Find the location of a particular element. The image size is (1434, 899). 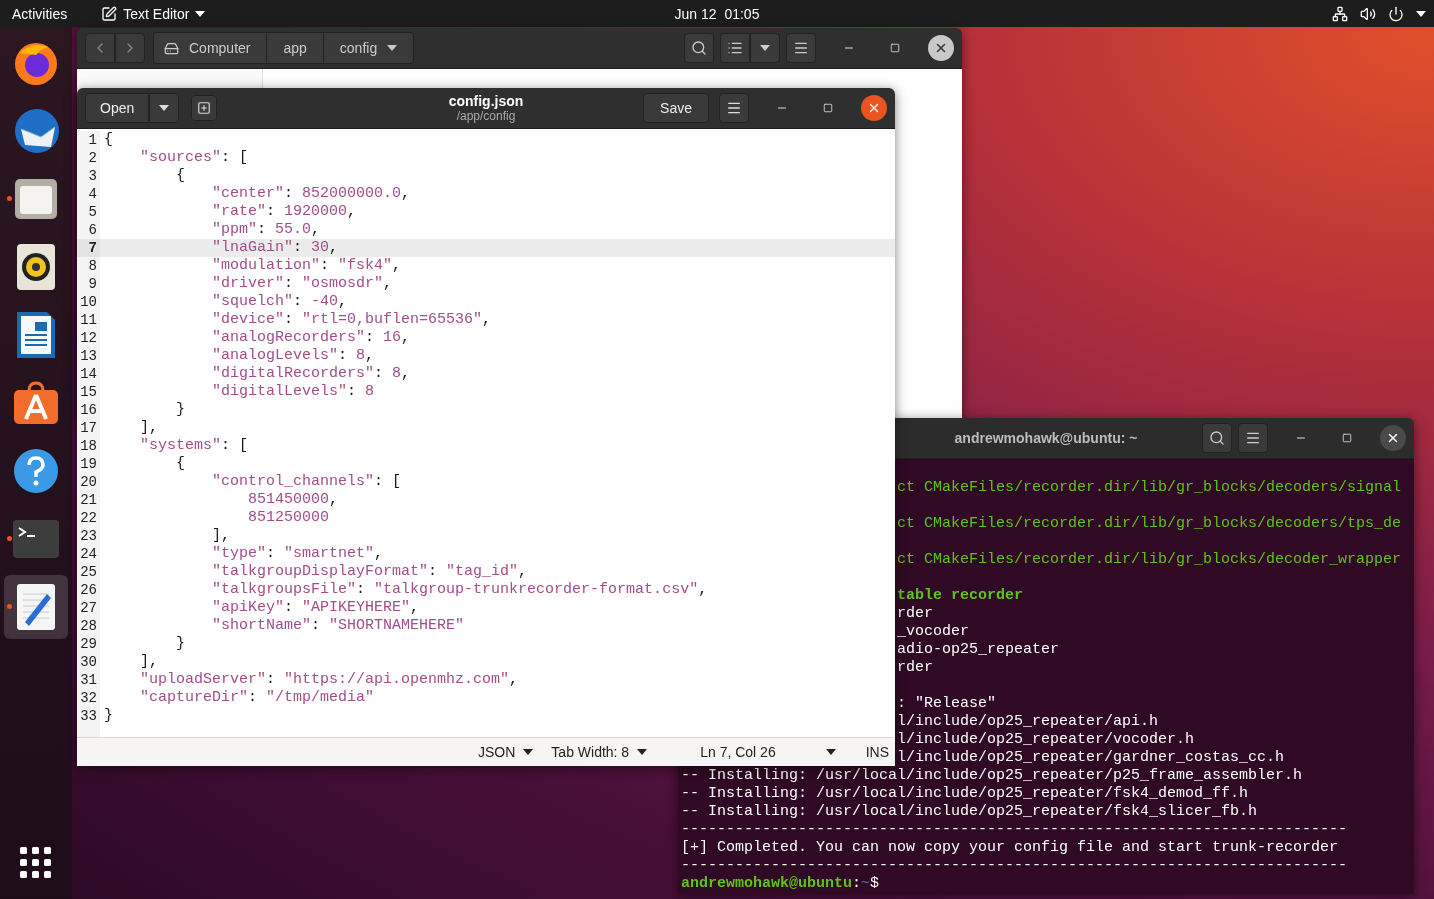

recent-files-button is located at coordinates (164, 108).